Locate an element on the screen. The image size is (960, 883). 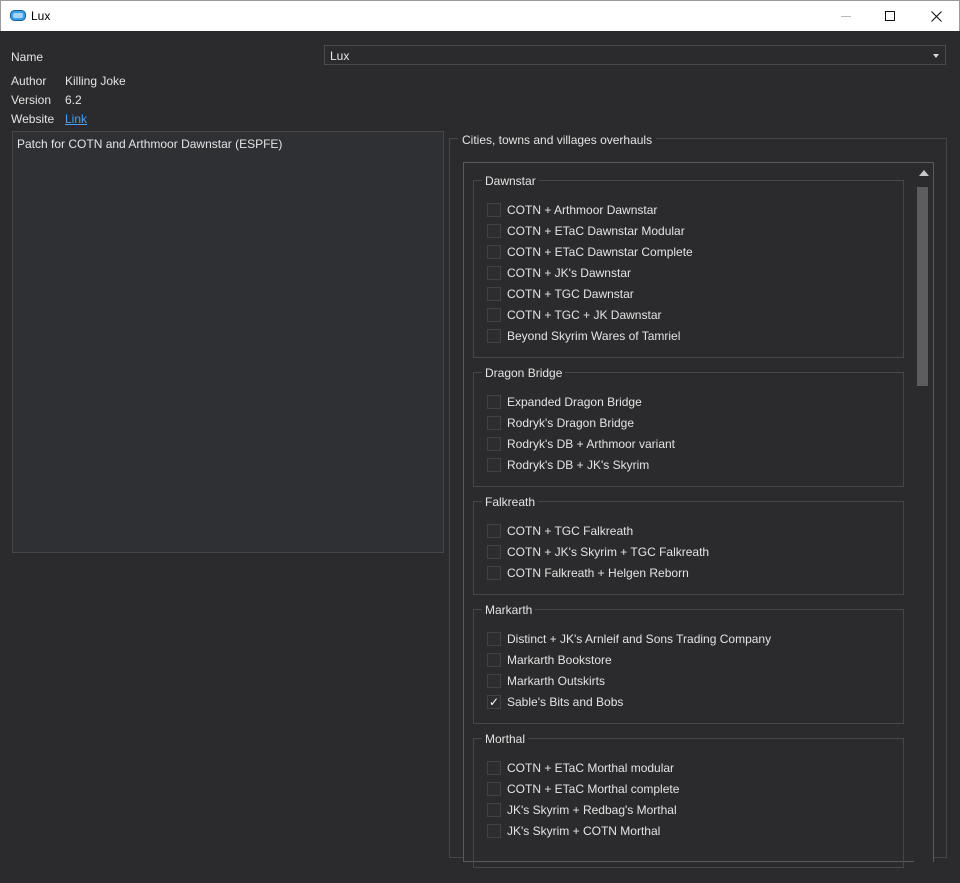
option-label: COTN + ETaC Morthal complete is located at coordinates (593, 789).